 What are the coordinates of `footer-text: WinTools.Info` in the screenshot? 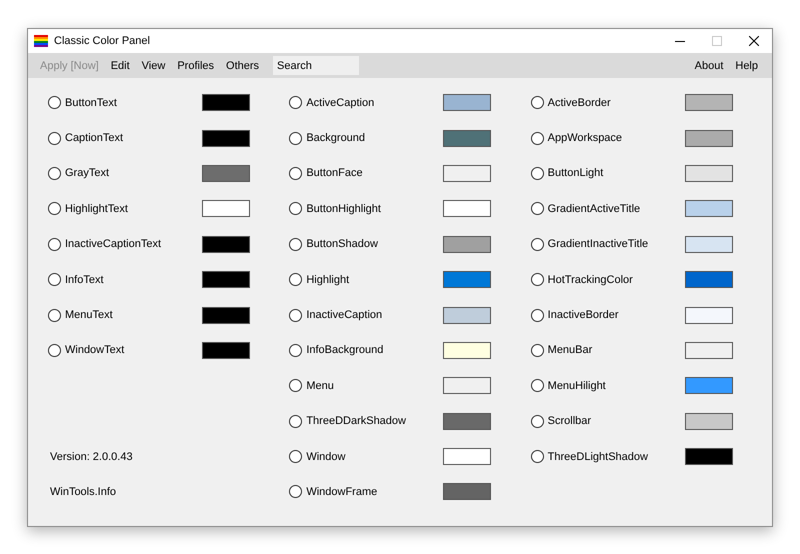 It's located at (82, 492).